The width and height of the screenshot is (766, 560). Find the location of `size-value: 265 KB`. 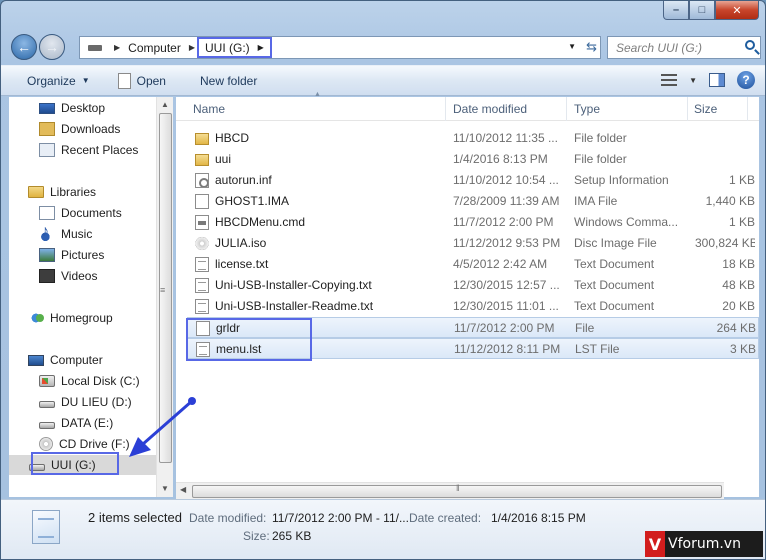

size-value: 265 KB is located at coordinates (292, 536).